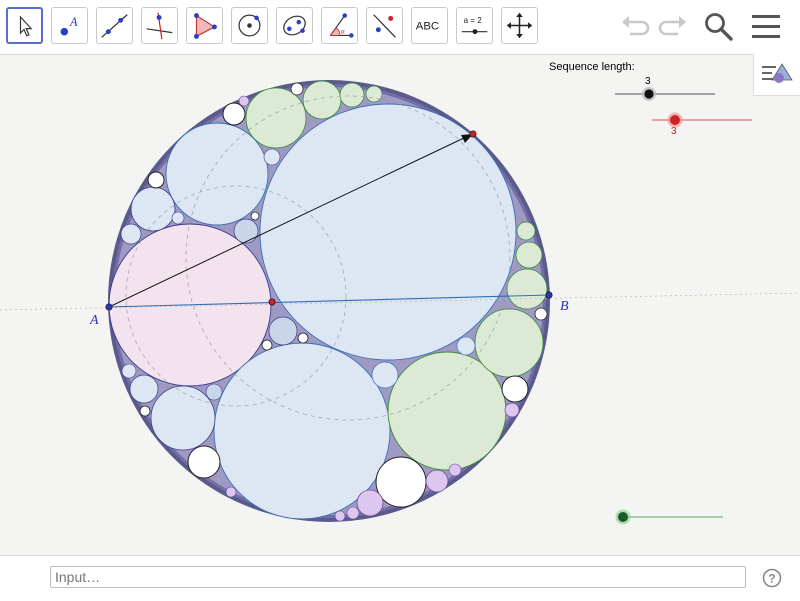 The width and height of the screenshot is (800, 601). I want to click on conic-tool-button, so click(294, 25).